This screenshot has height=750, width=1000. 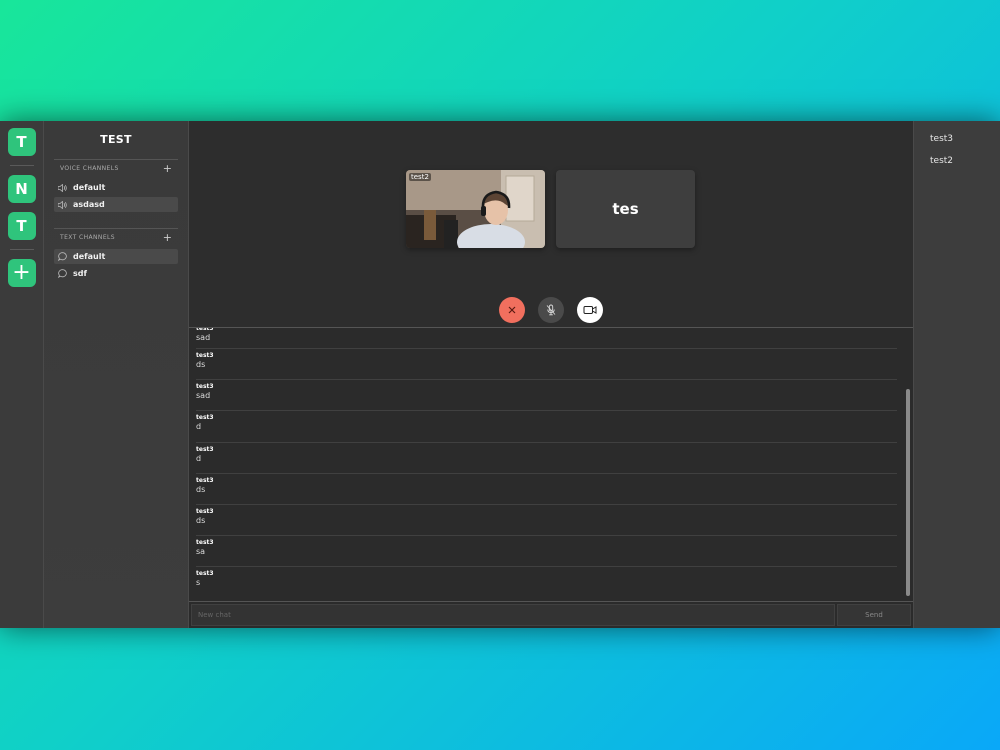 What do you see at coordinates (116, 139) in the screenshot?
I see `server-title: TEST` at bounding box center [116, 139].